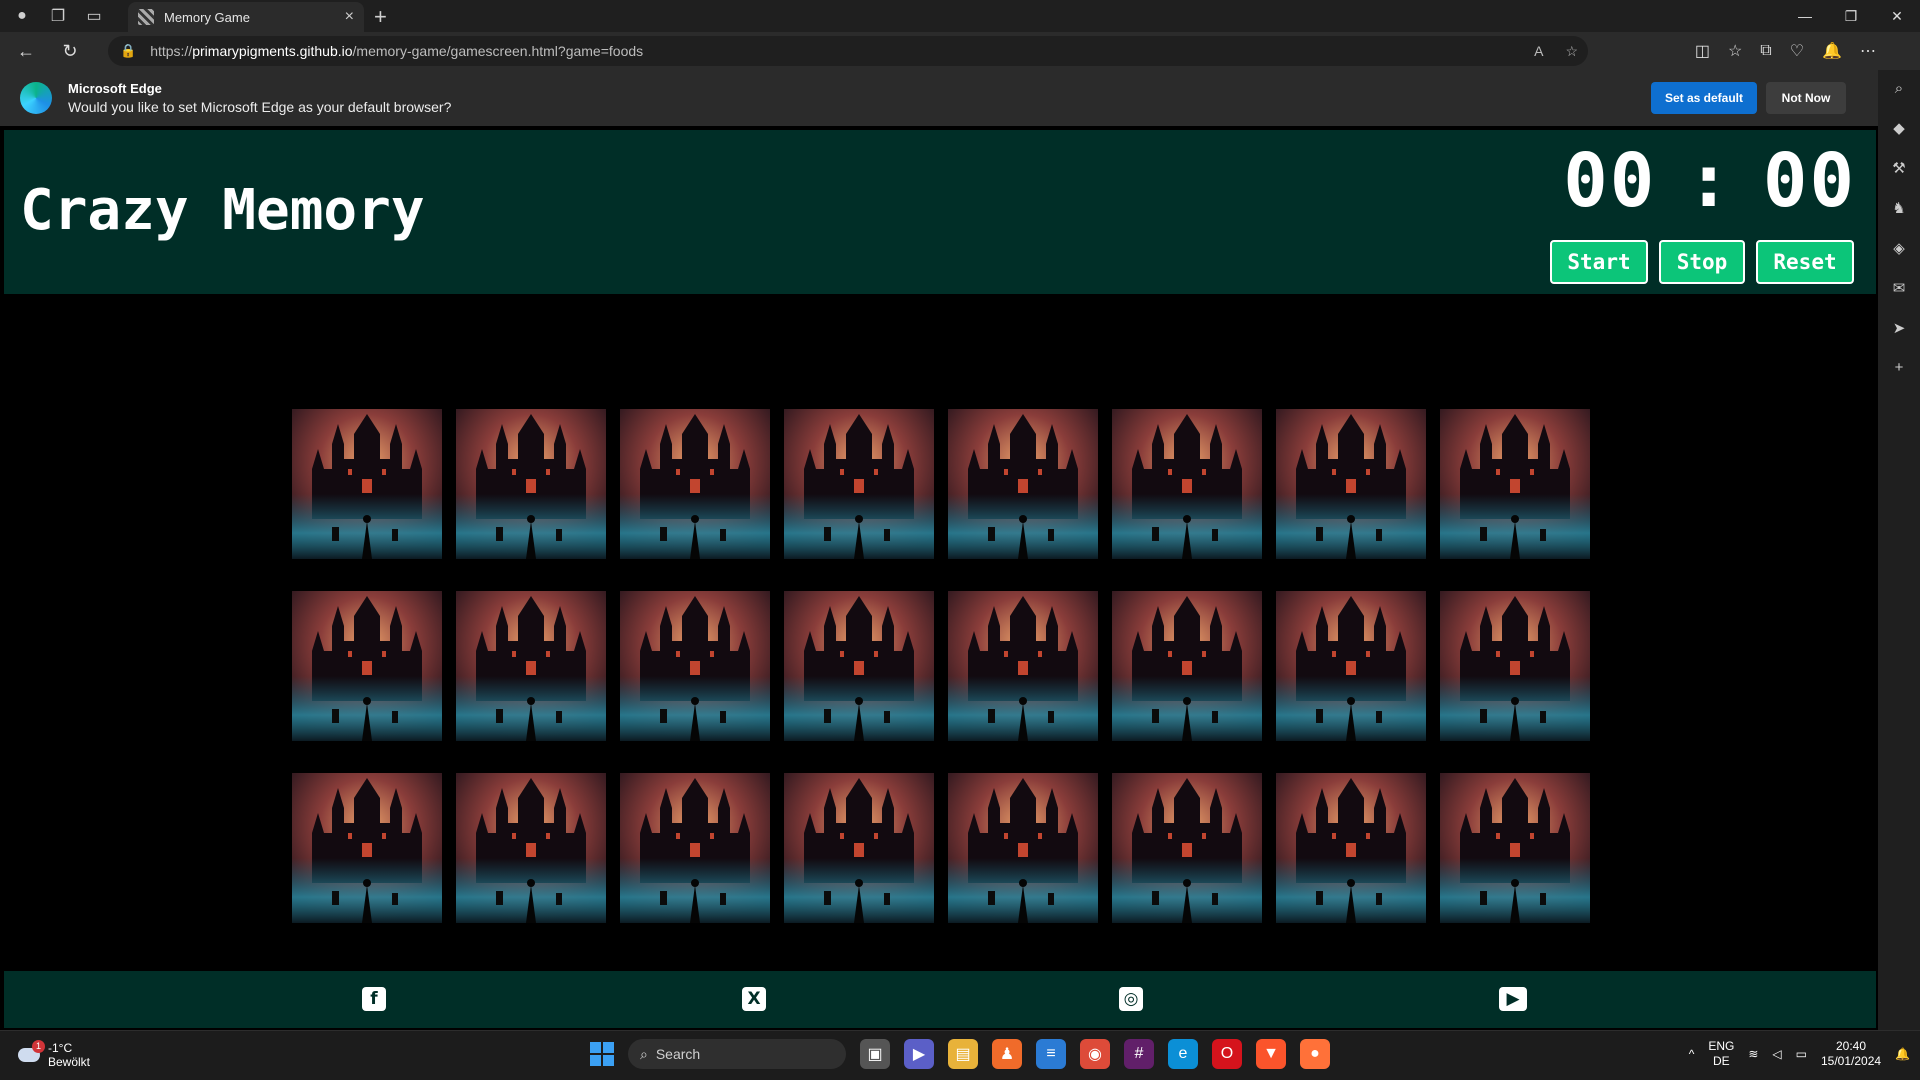  I want to click on favorite-star-icon: ☆, so click(1571, 51).